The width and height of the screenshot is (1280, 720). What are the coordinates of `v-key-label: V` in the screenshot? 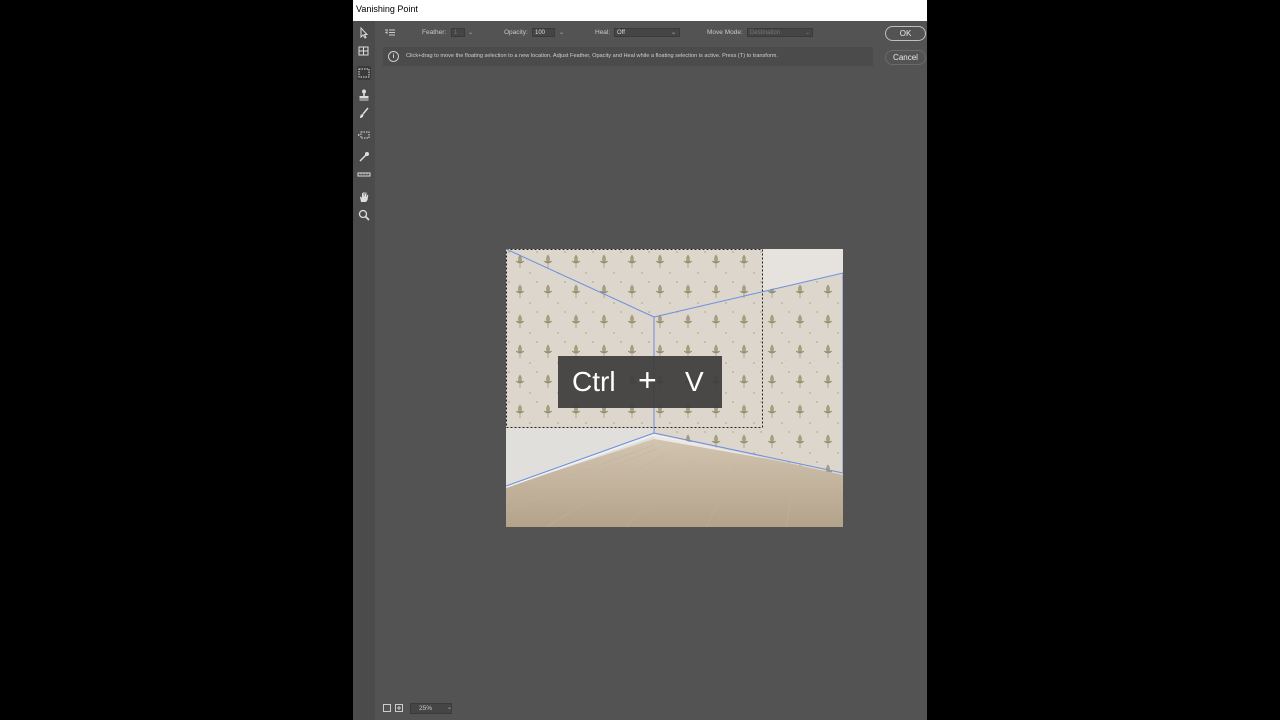 It's located at (694, 381).